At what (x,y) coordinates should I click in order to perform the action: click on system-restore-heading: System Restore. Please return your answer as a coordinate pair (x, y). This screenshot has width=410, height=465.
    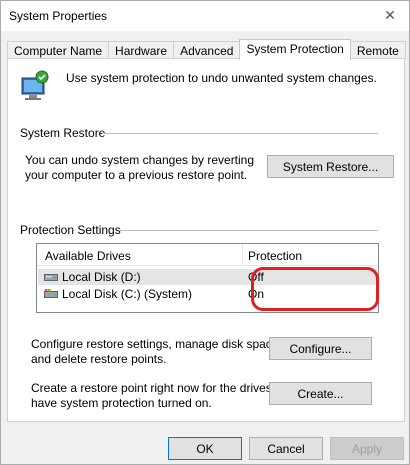
    Looking at the image, I should click on (63, 133).